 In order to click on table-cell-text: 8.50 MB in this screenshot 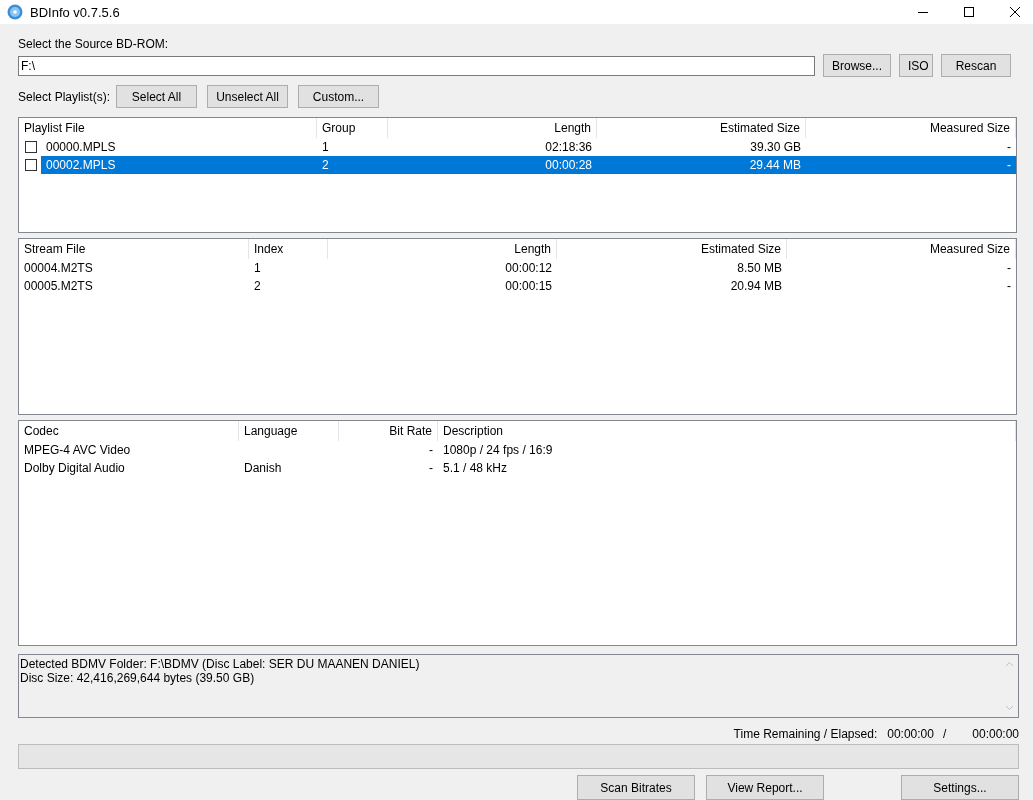, I will do `click(759, 268)`.